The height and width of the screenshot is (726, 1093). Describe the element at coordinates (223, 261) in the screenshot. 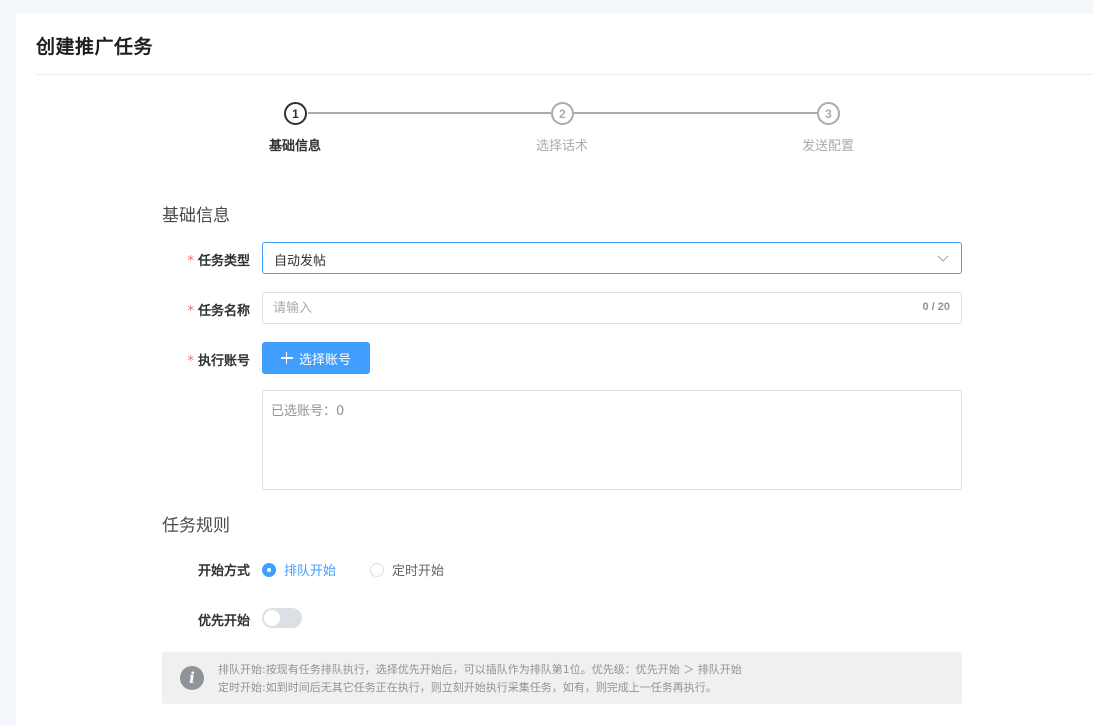

I see `task-type-label-text: 任务类型` at that location.